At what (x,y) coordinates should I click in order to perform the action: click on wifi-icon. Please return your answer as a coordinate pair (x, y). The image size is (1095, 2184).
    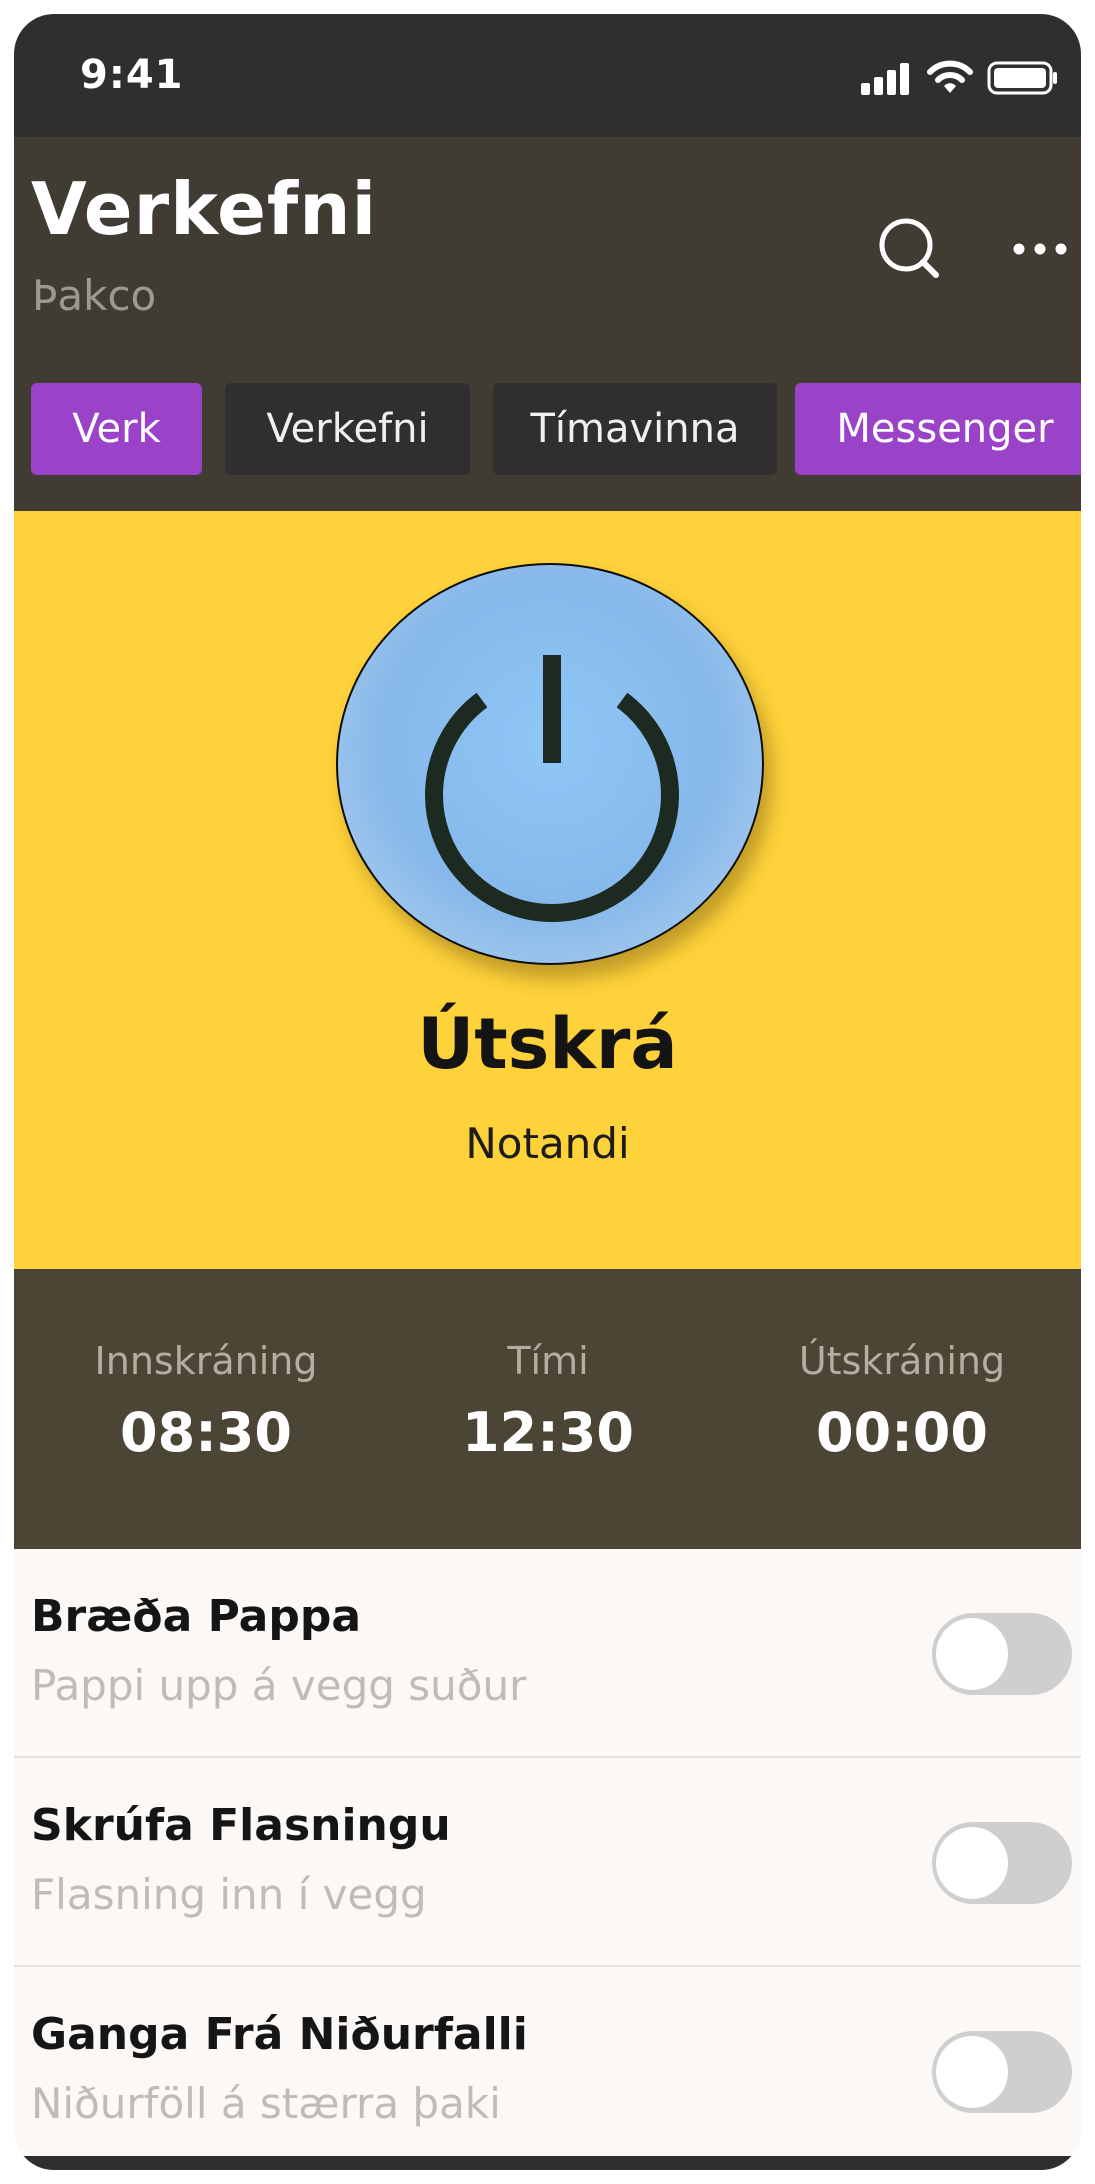
    Looking at the image, I should click on (950, 76).